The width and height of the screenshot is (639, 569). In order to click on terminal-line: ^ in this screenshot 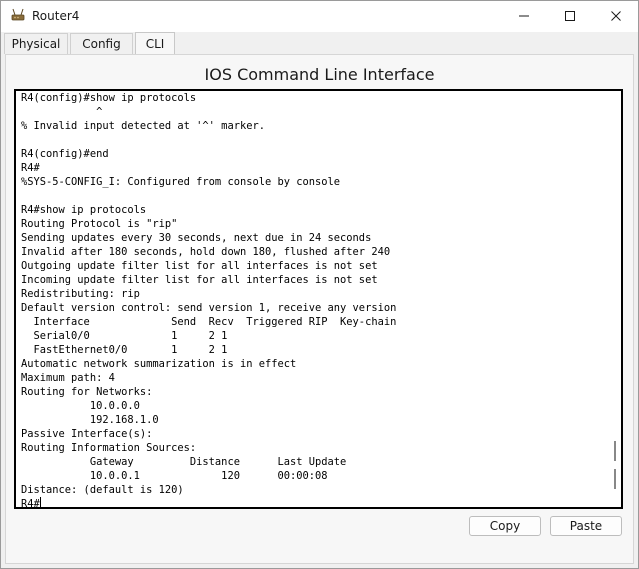, I will do `click(62, 112)`.